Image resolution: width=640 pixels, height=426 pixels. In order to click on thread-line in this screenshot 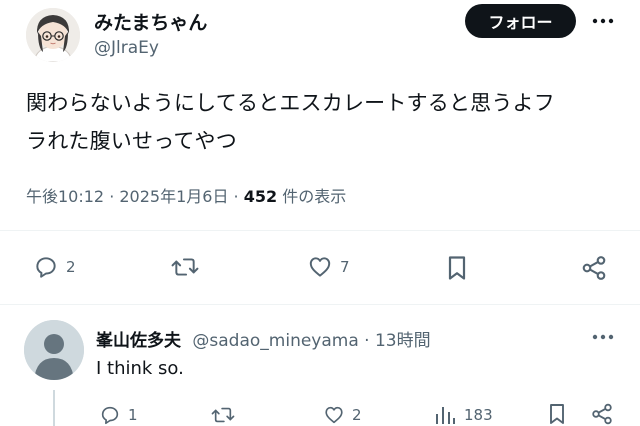, I will do `click(54, 408)`.